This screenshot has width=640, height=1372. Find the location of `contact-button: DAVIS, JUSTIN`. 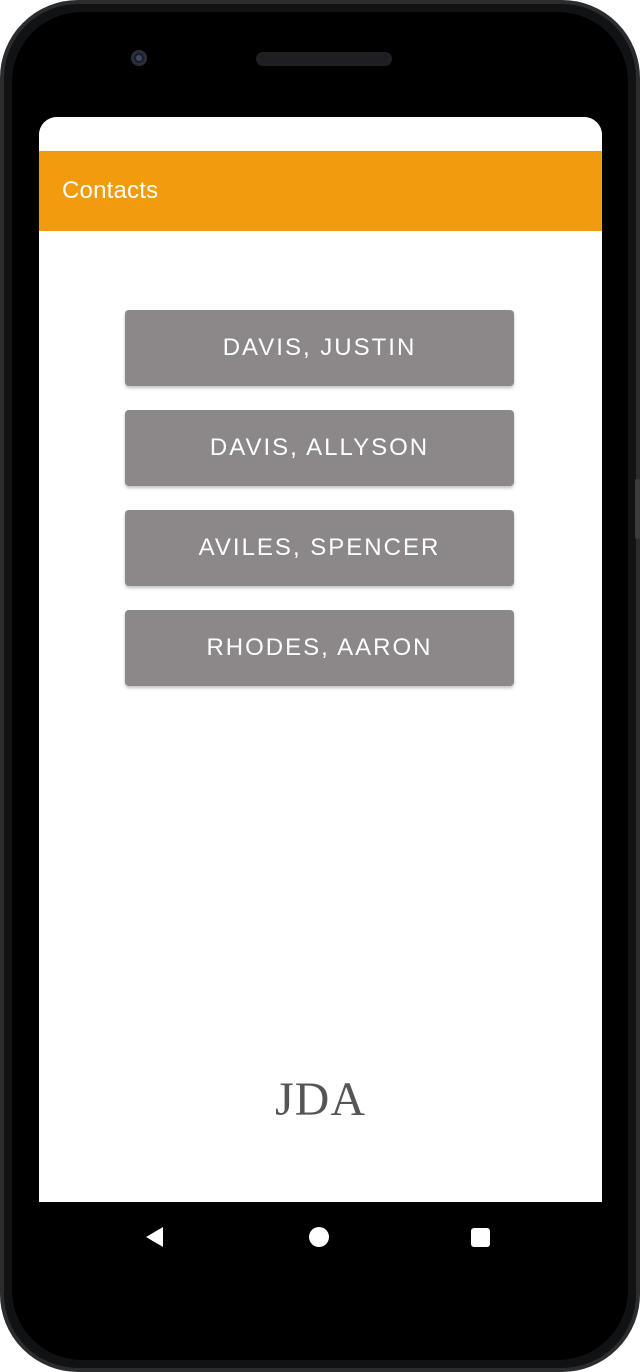

contact-button: DAVIS, JUSTIN is located at coordinates (319, 348).